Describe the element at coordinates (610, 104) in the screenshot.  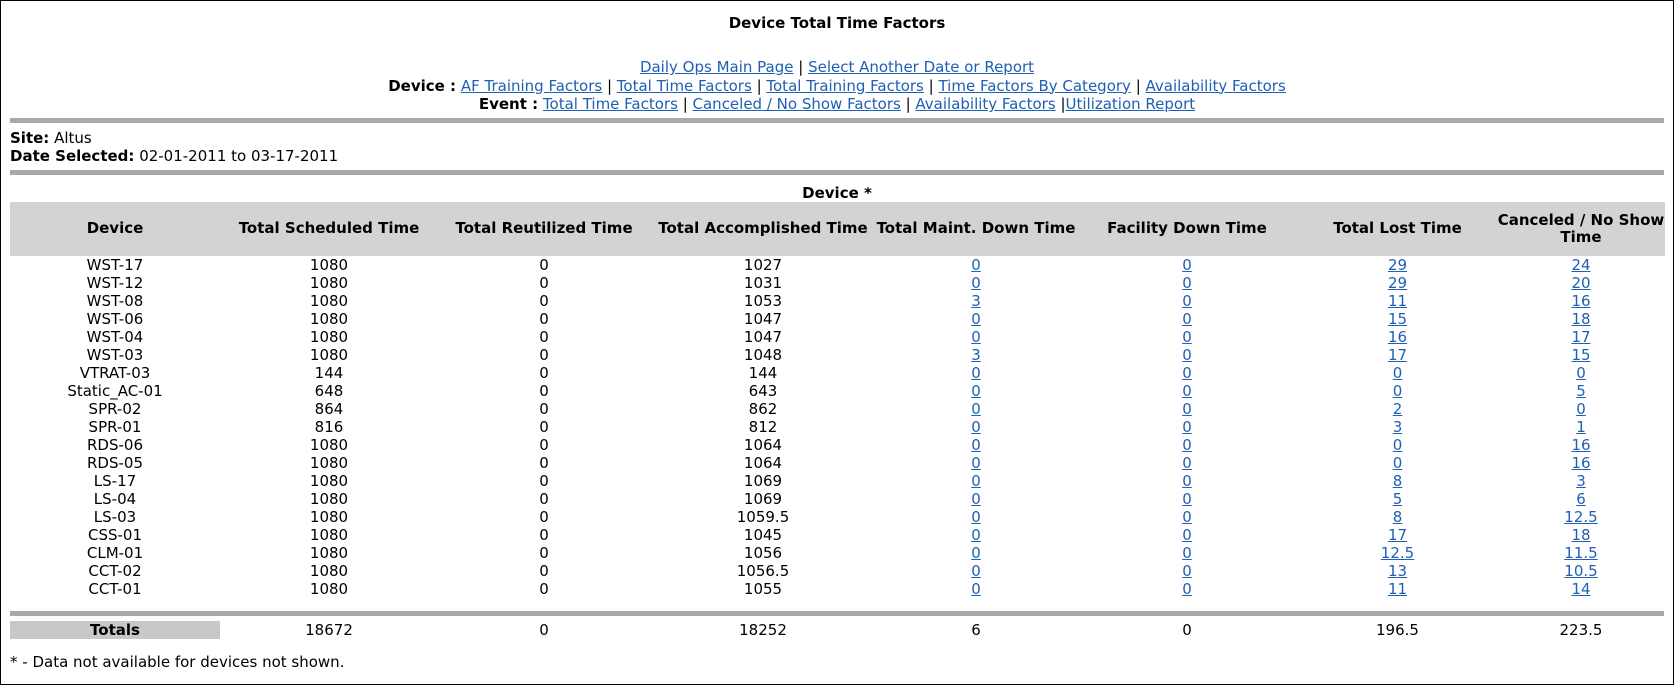
I see `event-total-time-factors-link: Total Time Factors` at that location.